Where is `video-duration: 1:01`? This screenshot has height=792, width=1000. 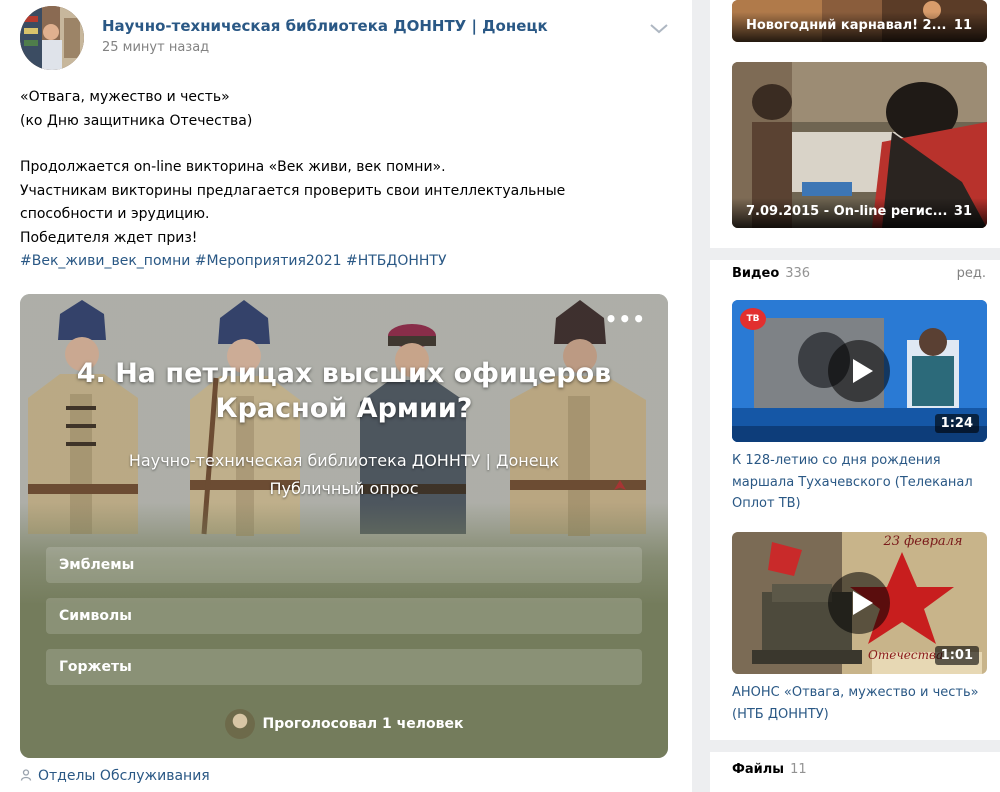 video-duration: 1:01 is located at coordinates (956, 655).